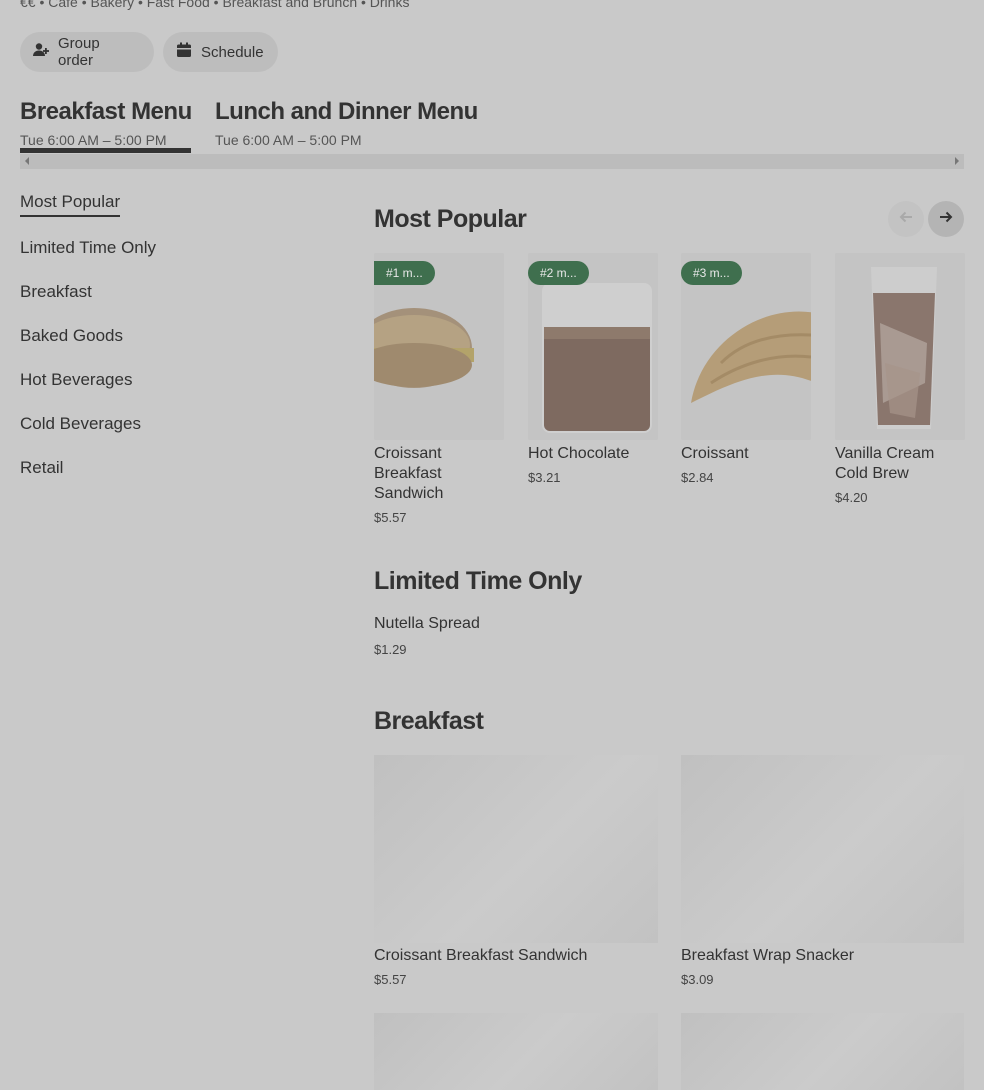 The width and height of the screenshot is (984, 1090). Describe the element at coordinates (957, 161) in the screenshot. I see `scroll-right-icon` at that location.